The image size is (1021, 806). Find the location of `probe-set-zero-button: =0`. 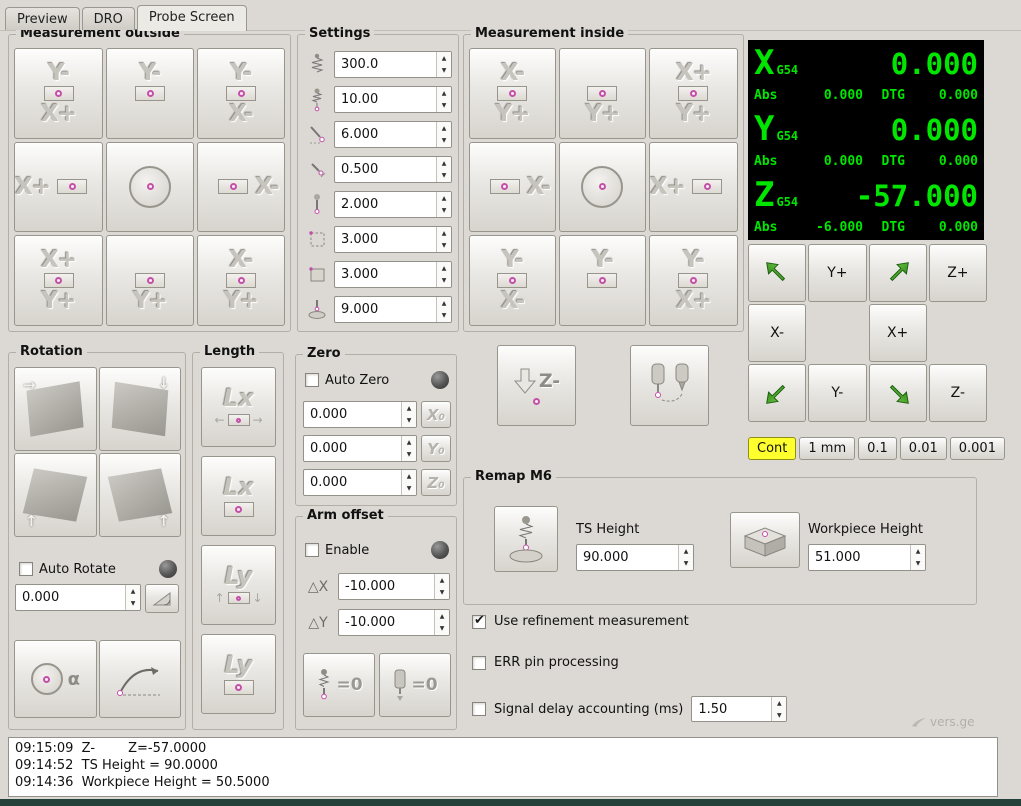

probe-set-zero-button: =0 is located at coordinates (339, 685).